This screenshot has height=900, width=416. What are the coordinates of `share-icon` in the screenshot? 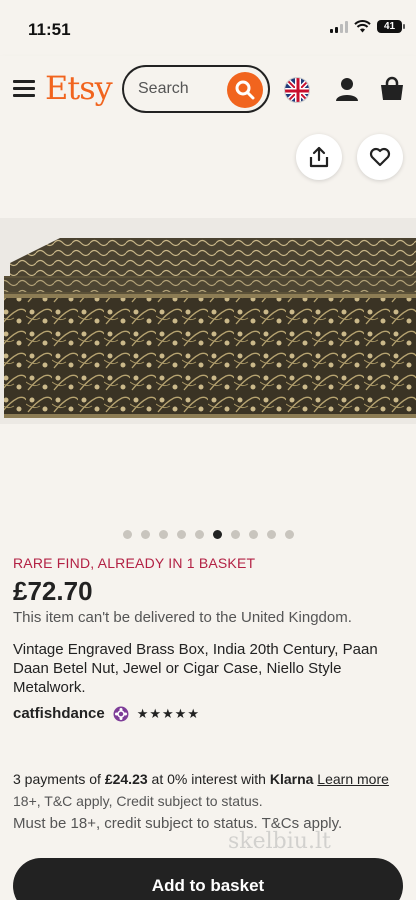 It's located at (319, 157).